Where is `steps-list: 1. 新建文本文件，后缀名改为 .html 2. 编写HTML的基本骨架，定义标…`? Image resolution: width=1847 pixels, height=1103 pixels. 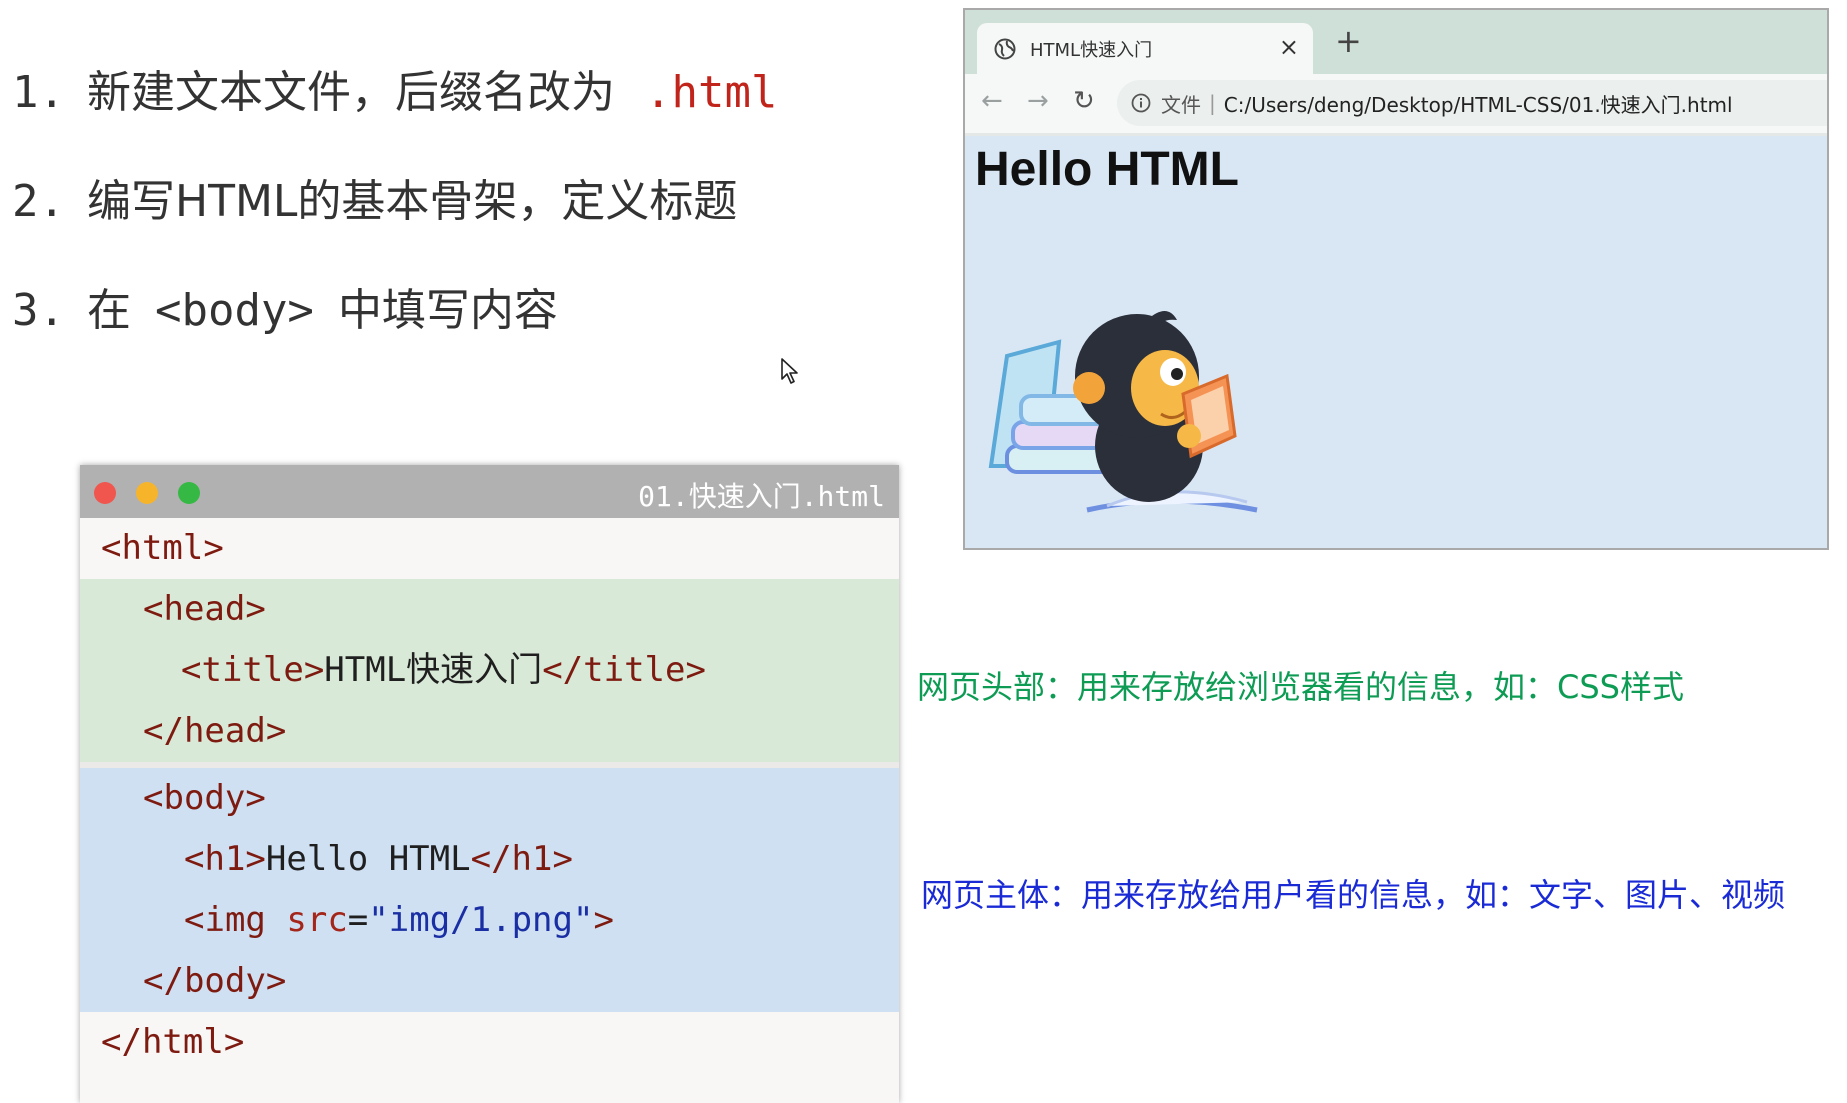 steps-list: 1. 新建文本文件，后缀名改为 .html 2. 编写HTML的基本骨架，定义标… is located at coordinates (394, 225).